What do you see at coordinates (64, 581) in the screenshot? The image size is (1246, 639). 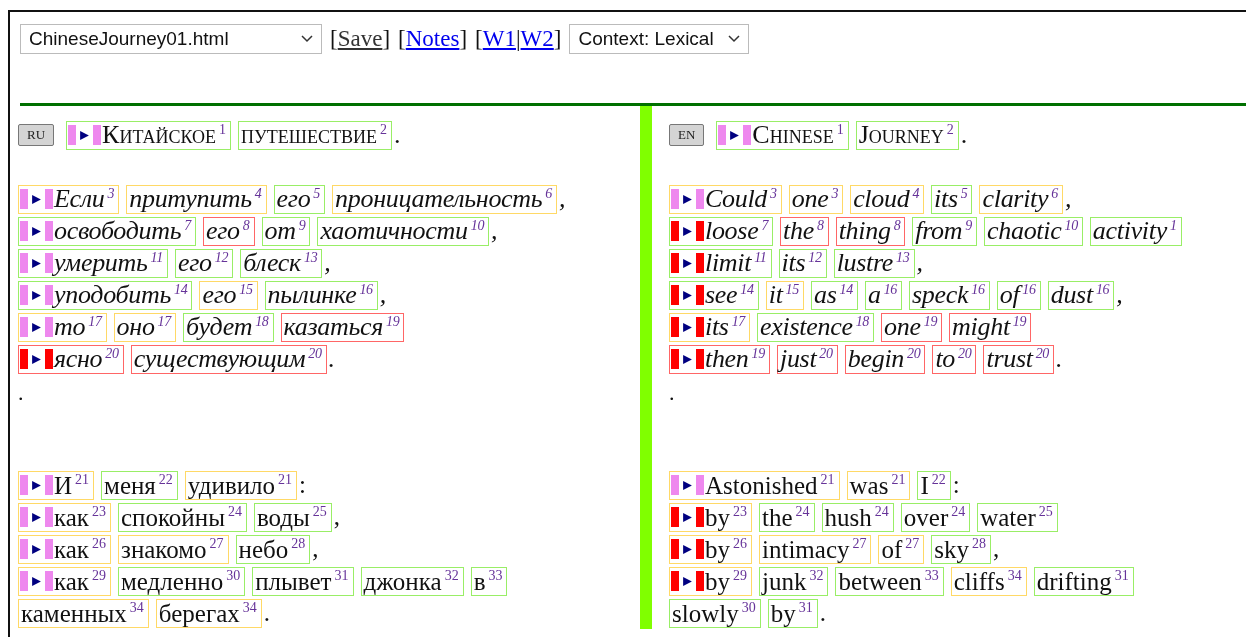 I see `word-chip: как$^{29}$` at bounding box center [64, 581].